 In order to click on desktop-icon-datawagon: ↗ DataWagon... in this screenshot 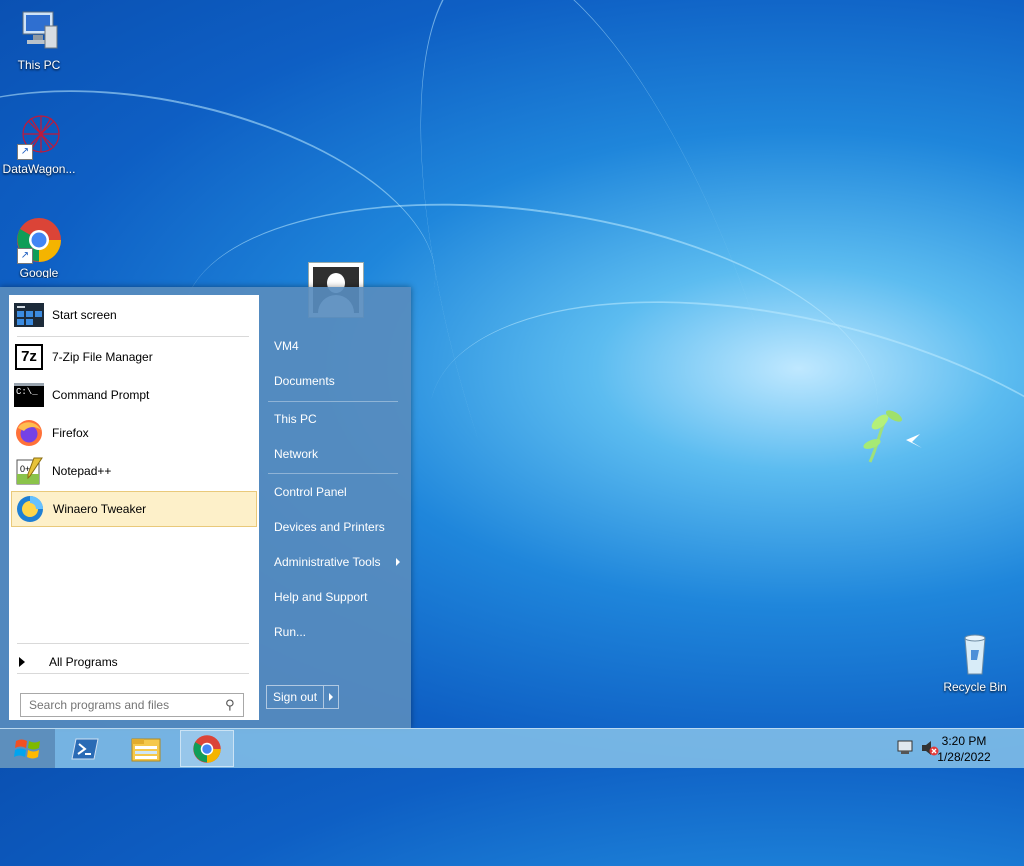, I will do `click(39, 144)`.